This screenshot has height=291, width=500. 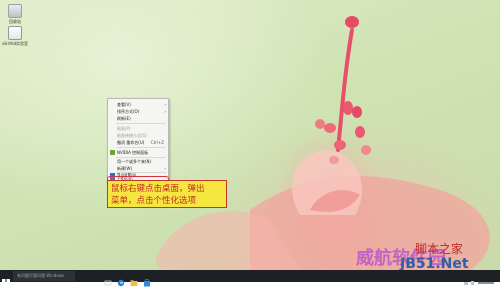 What do you see at coordinates (138, 168) in the screenshot?
I see `menu-item-new: 新建(W) ›` at bounding box center [138, 168].